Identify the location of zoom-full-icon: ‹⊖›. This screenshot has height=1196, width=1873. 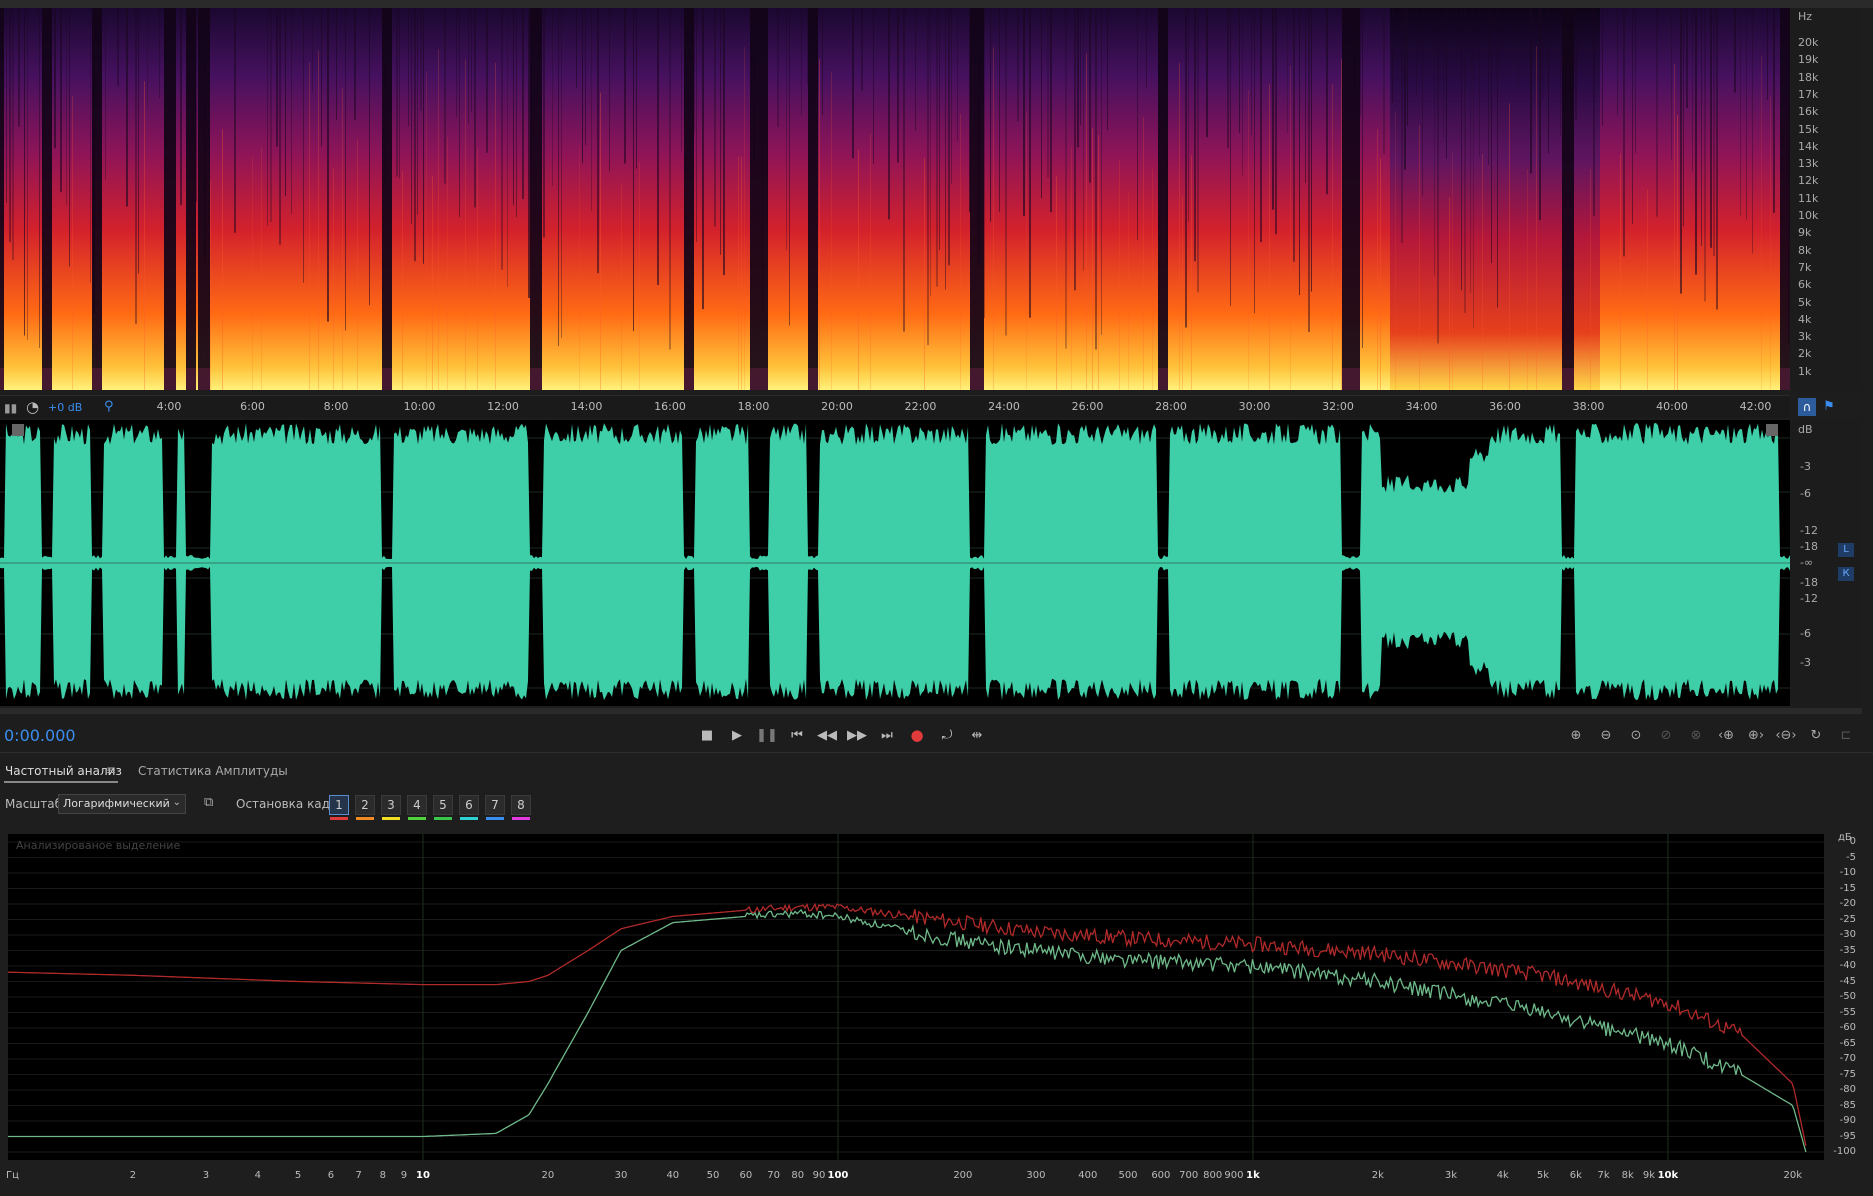
(1786, 735).